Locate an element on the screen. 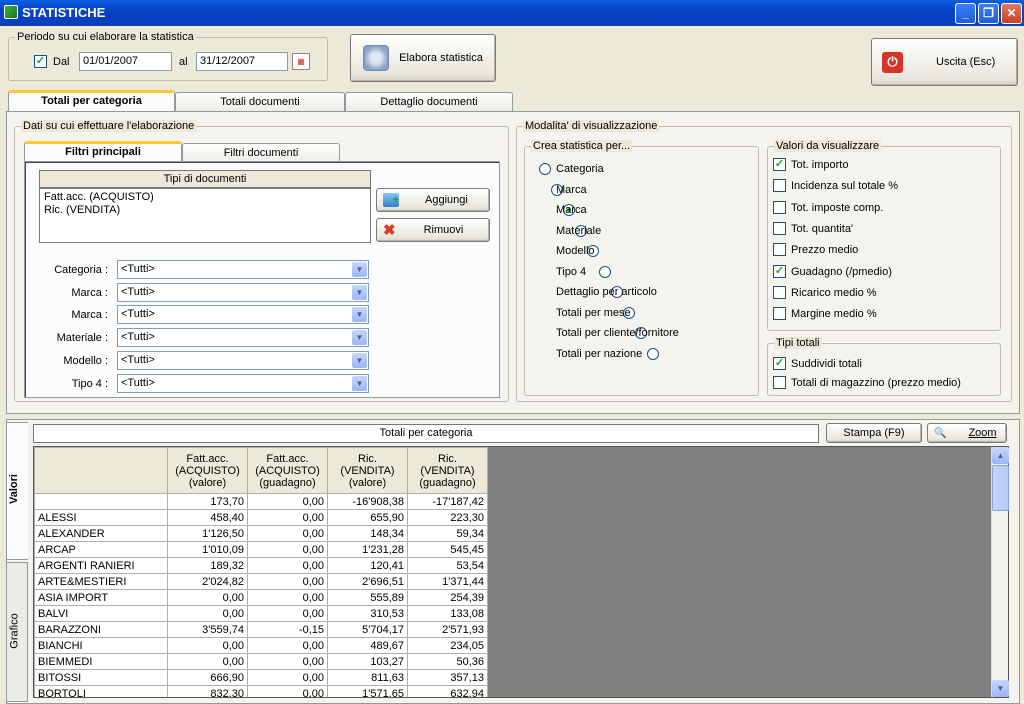 The image size is (1024, 704). table-row: BALVI 0,00 0,00 310,53 133,08 is located at coordinates (261, 613).